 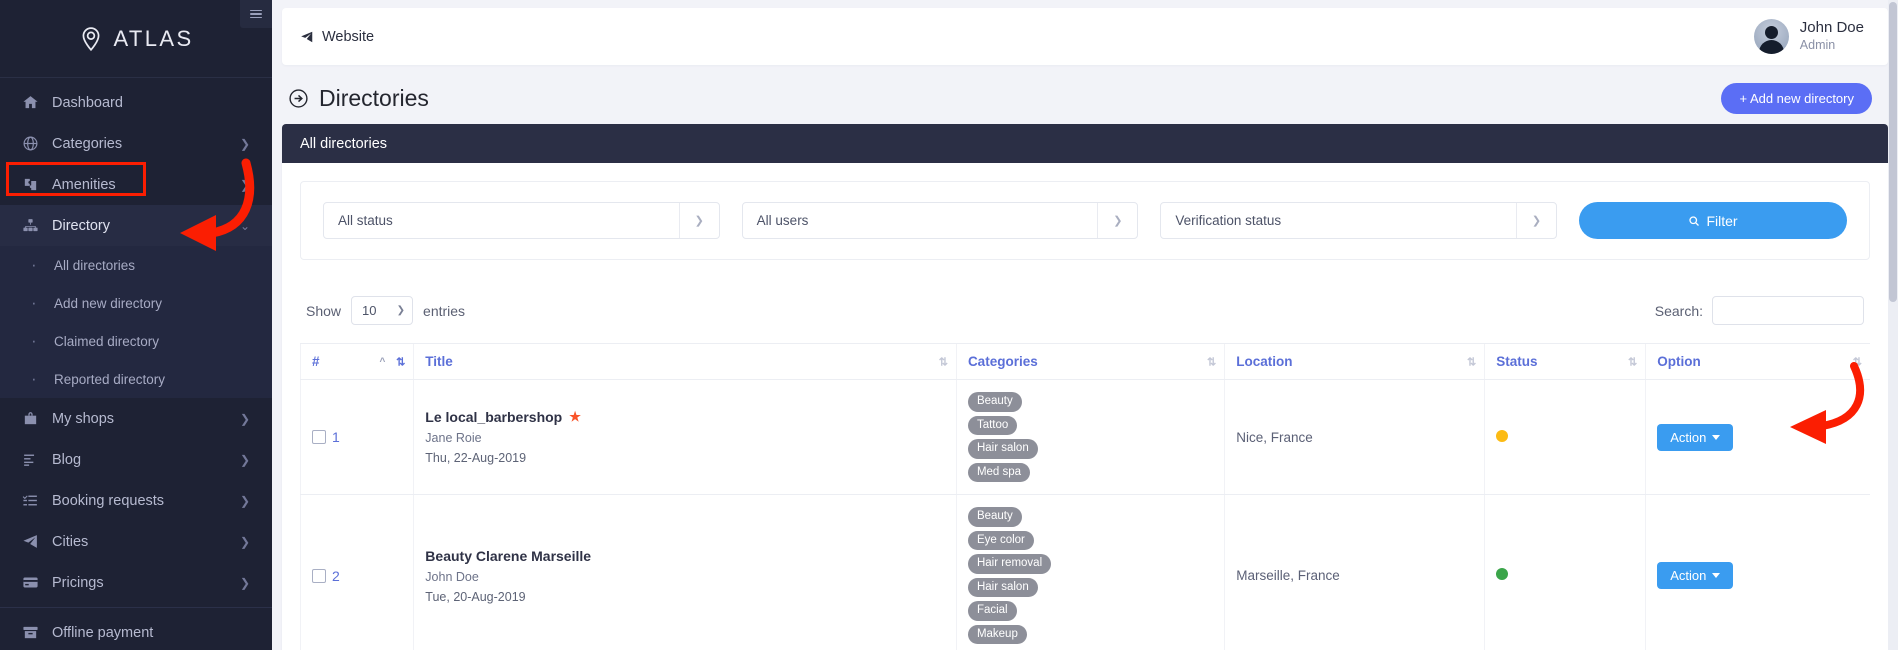 What do you see at coordinates (685, 361) in the screenshot?
I see `column-header-title: Title ⇅` at bounding box center [685, 361].